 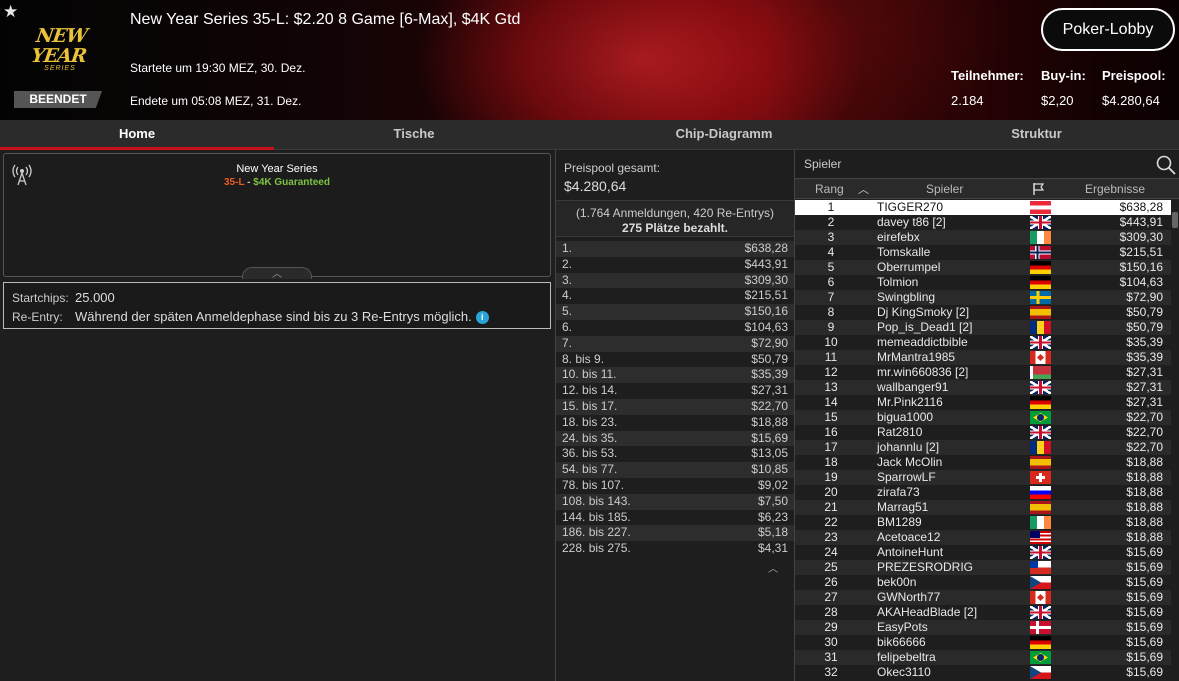 I want to click on player-row: 14 Mr.Pink2116 $27,31, so click(x=983, y=402).